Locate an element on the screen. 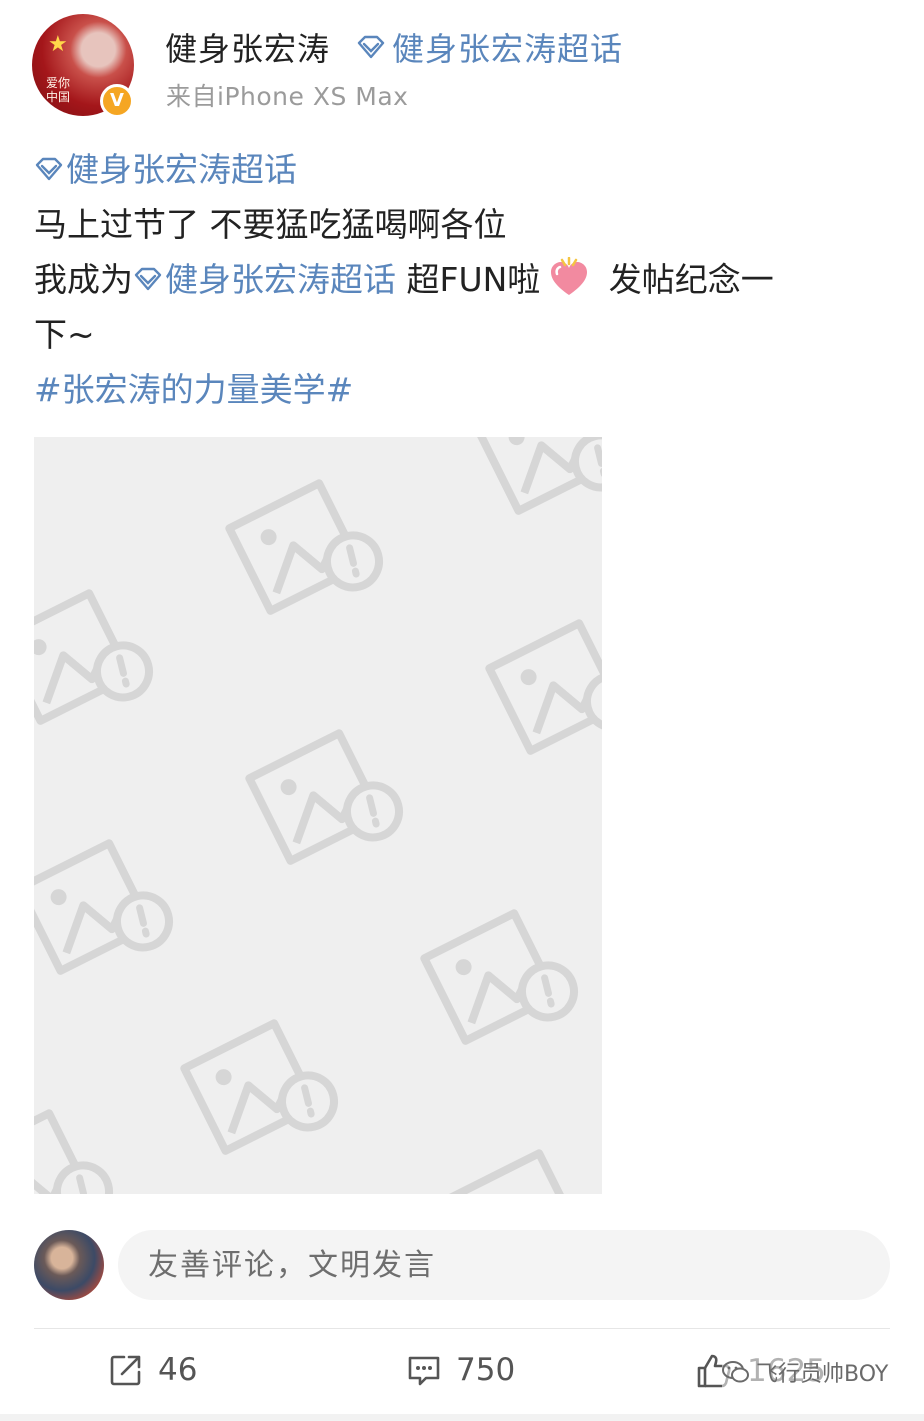 The image size is (924, 1421). post-text-segment: 发帖纪念一 is located at coordinates (686, 279).